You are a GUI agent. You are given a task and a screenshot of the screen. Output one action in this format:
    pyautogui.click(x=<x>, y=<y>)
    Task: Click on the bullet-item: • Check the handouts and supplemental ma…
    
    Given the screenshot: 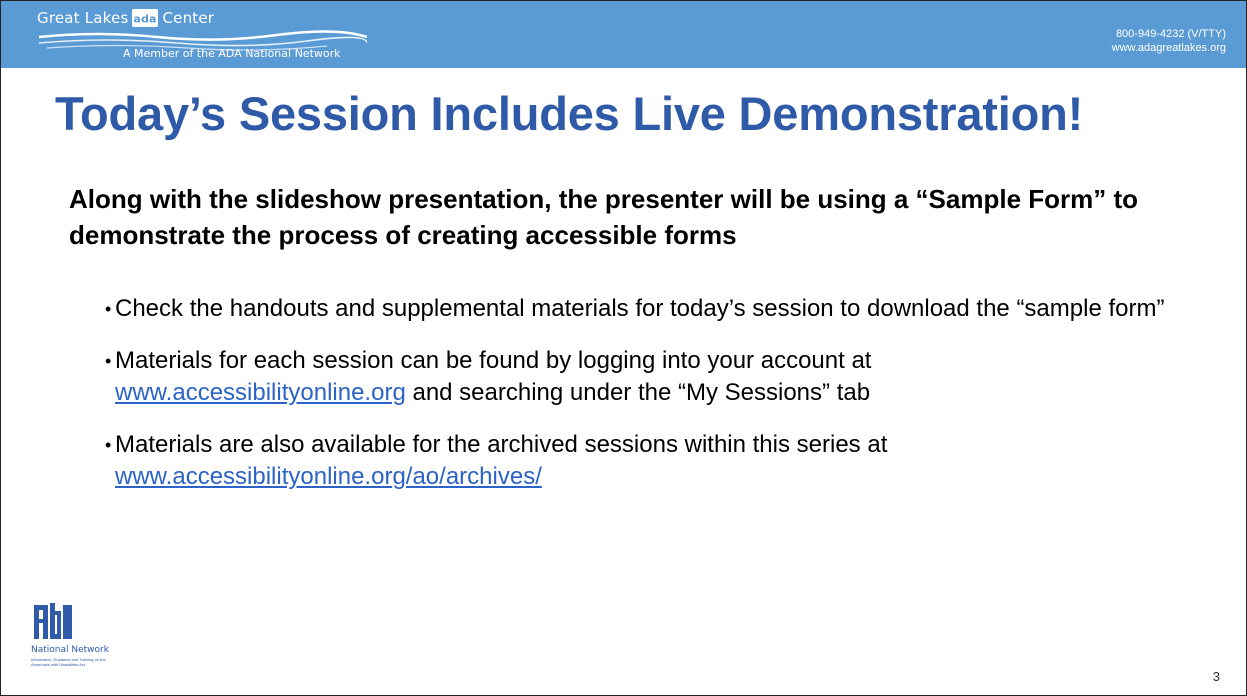 What is the action you would take?
    pyautogui.click(x=655, y=309)
    